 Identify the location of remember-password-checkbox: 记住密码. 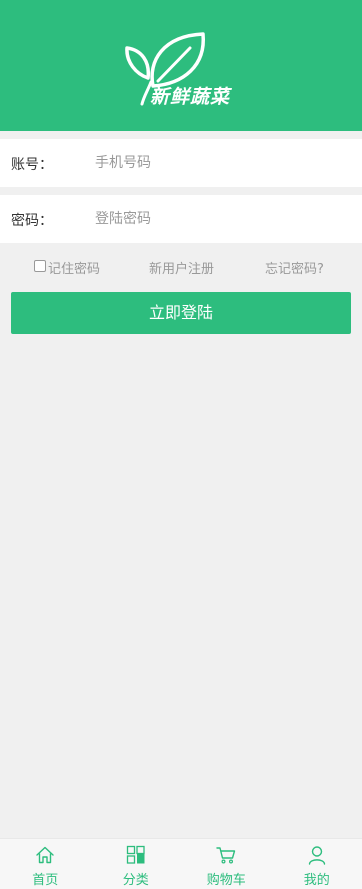
(67, 267).